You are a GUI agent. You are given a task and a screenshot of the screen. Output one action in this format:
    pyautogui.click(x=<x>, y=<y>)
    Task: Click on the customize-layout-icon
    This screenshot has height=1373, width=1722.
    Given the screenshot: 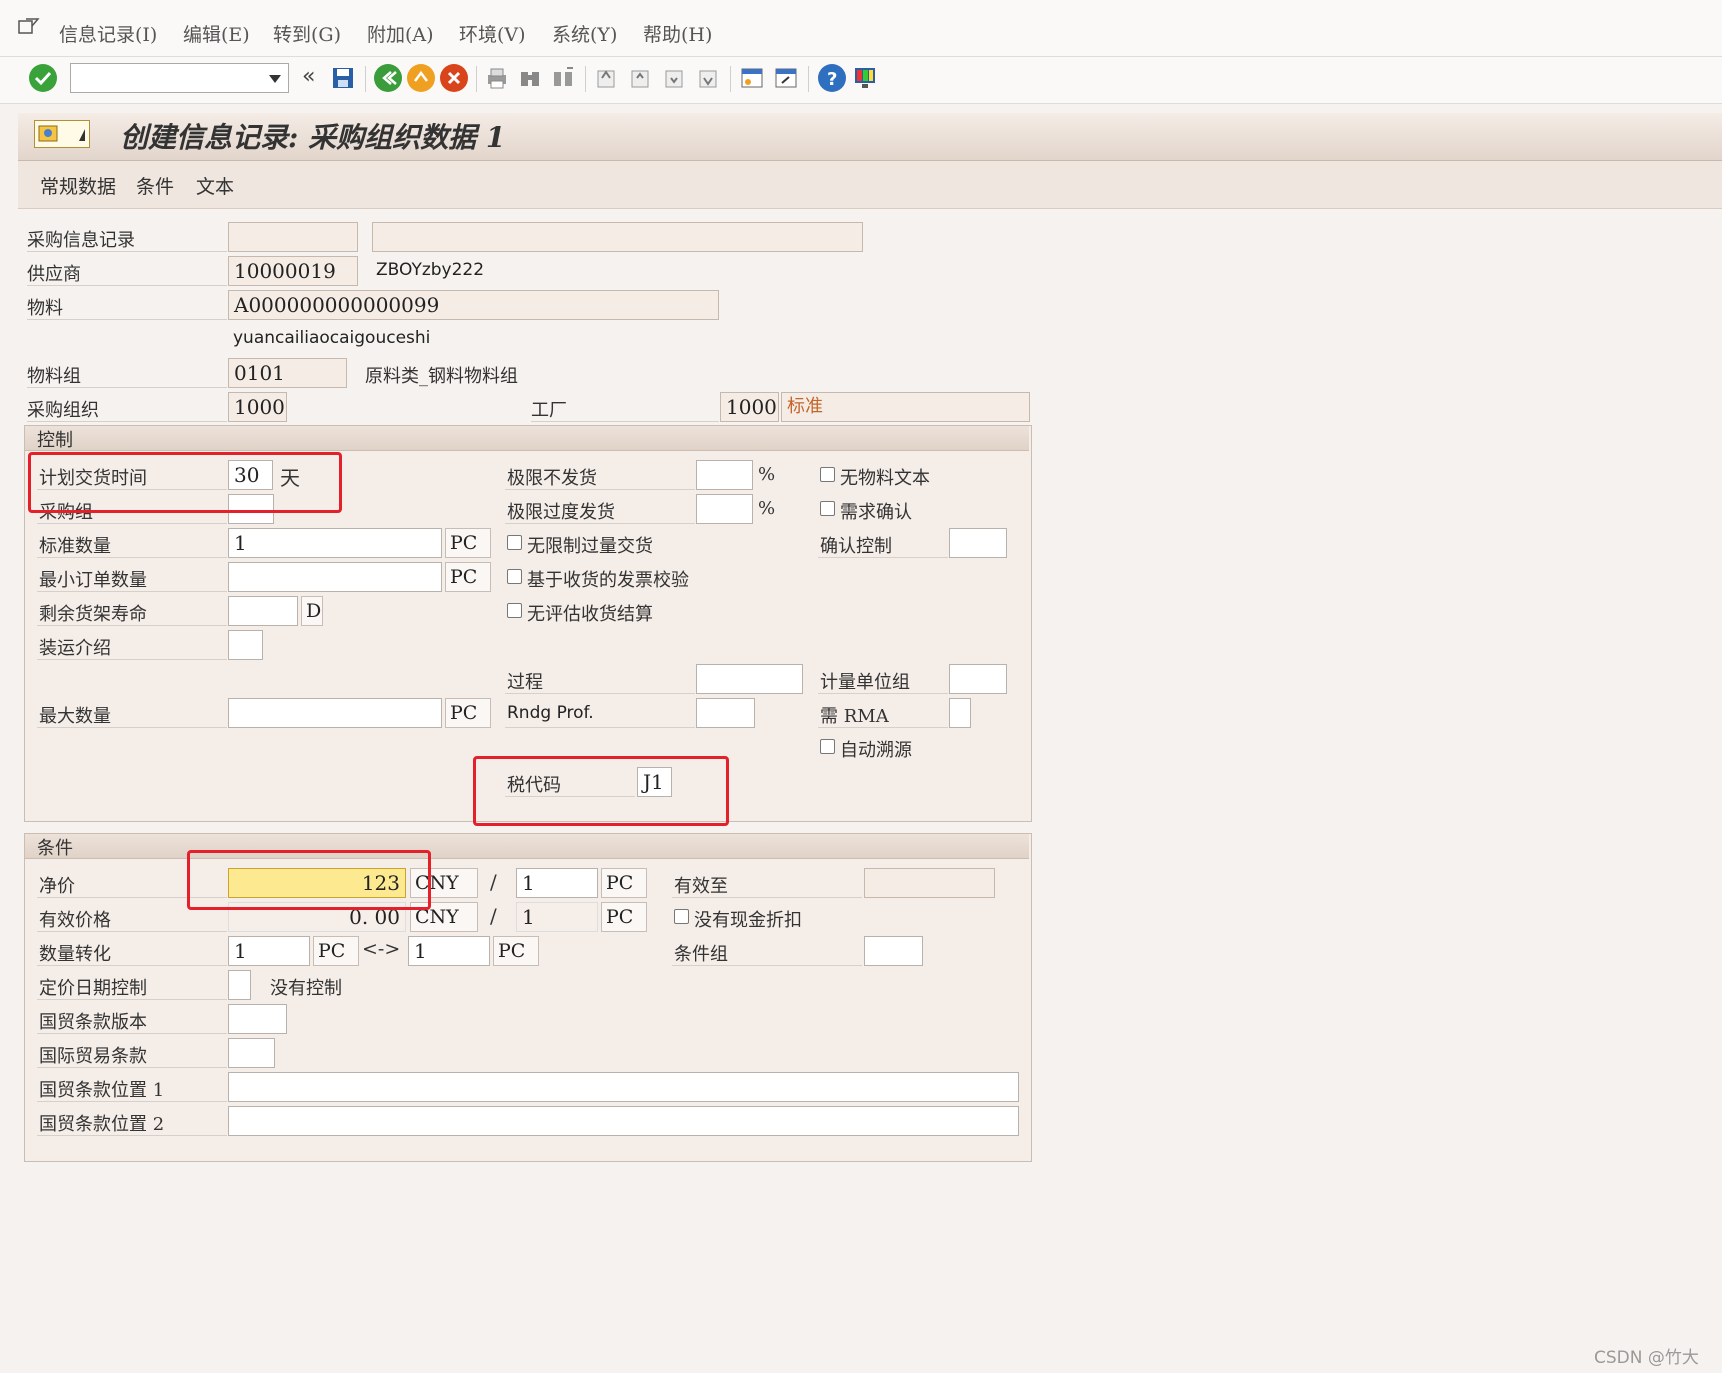 What is the action you would take?
    pyautogui.click(x=865, y=78)
    